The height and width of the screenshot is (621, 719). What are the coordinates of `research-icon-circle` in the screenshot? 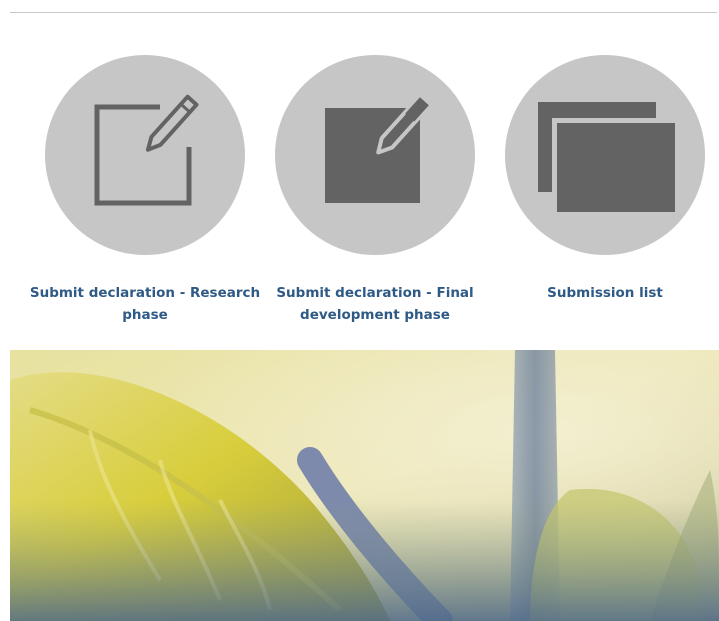 It's located at (145, 155).